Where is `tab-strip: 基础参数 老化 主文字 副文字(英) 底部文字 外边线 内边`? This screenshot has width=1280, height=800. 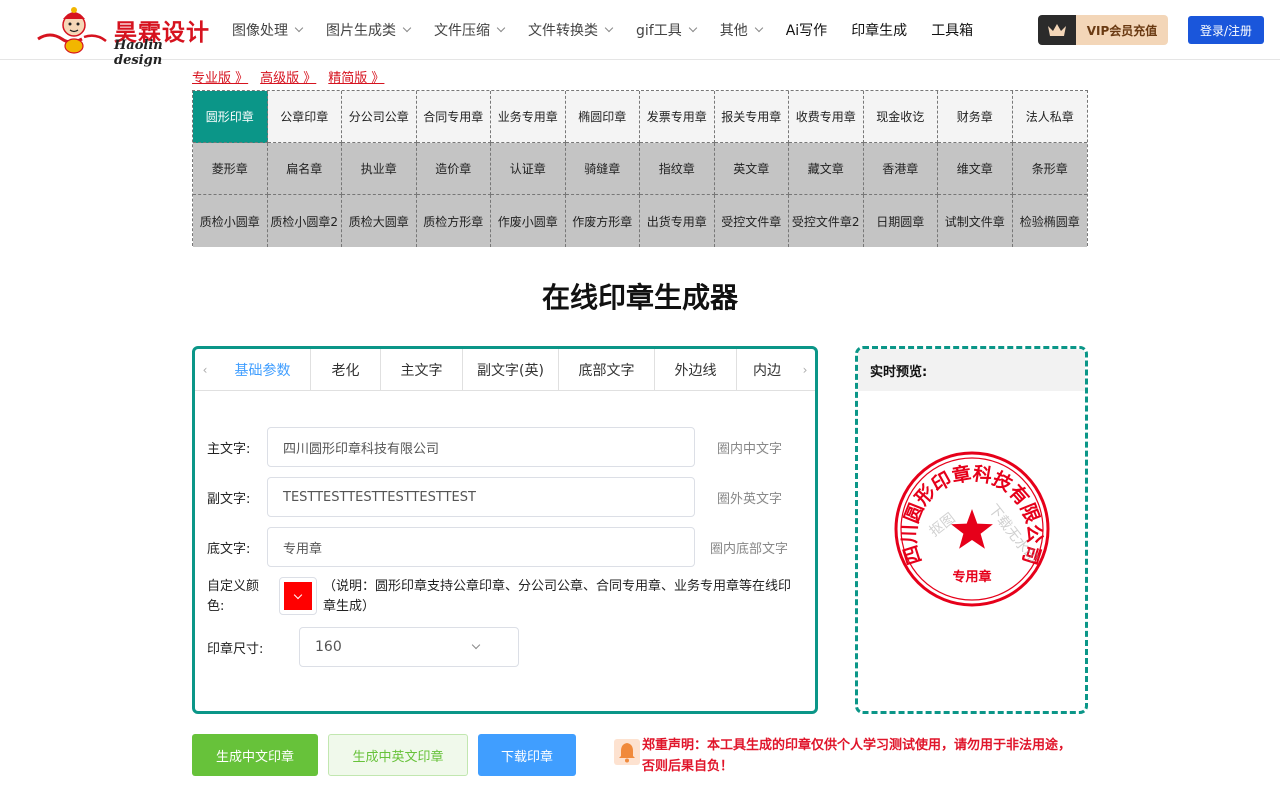
tab-strip: 基础参数 老化 主文字 副文字(英) 底部文字 外边线 内边 is located at coordinates (505, 369).